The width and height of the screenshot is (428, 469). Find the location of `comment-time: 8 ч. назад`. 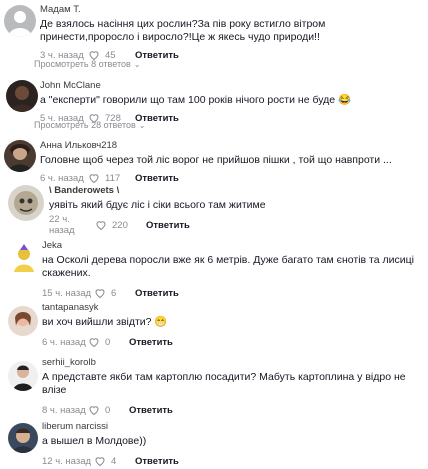

comment-time: 8 ч. назад is located at coordinates (64, 410).